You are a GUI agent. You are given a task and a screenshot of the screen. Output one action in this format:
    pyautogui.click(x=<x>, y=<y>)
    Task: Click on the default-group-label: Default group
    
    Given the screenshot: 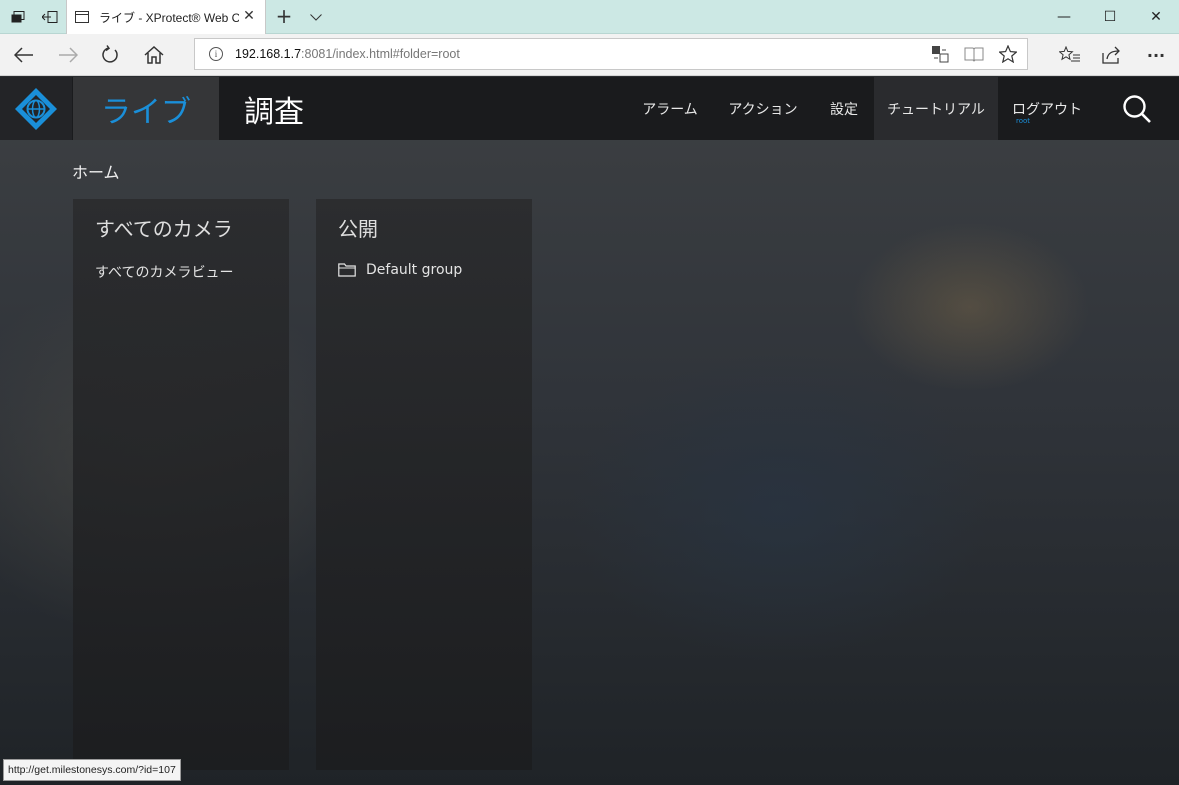 What is the action you would take?
    pyautogui.click(x=414, y=270)
    